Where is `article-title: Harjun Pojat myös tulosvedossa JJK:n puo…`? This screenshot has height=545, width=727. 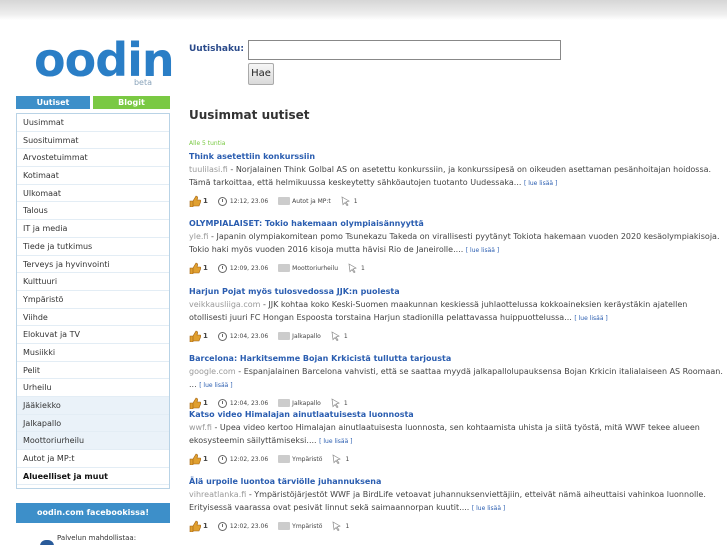
article-title: Harjun Pojat myös tulosvedossa JJK:n puo… is located at coordinates (456, 292).